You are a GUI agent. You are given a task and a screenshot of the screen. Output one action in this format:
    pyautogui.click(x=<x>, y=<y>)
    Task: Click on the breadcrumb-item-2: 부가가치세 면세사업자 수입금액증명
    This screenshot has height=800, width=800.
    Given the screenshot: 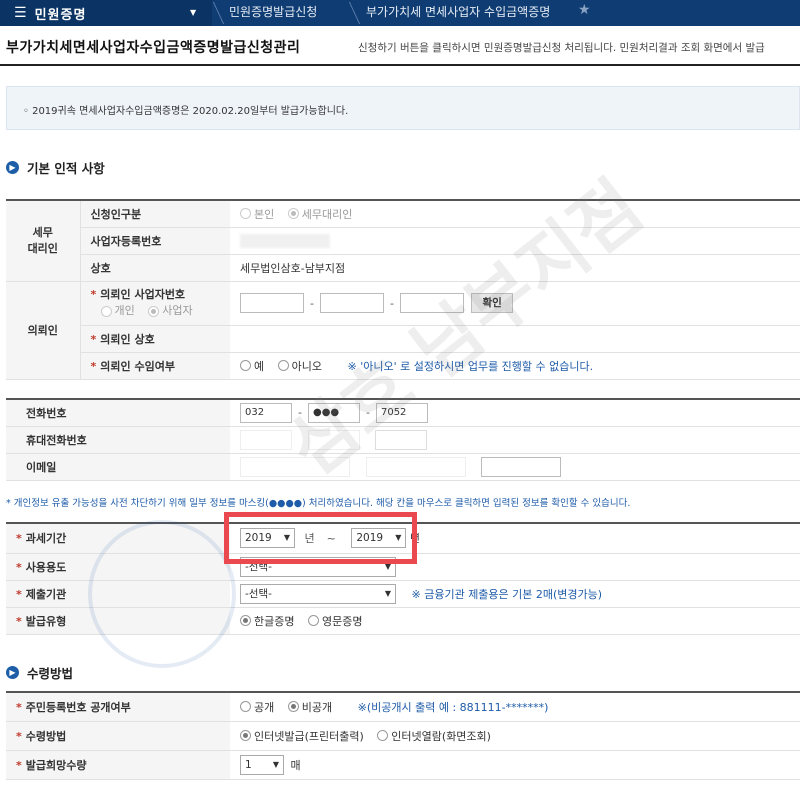 What is the action you would take?
    pyautogui.click(x=458, y=13)
    